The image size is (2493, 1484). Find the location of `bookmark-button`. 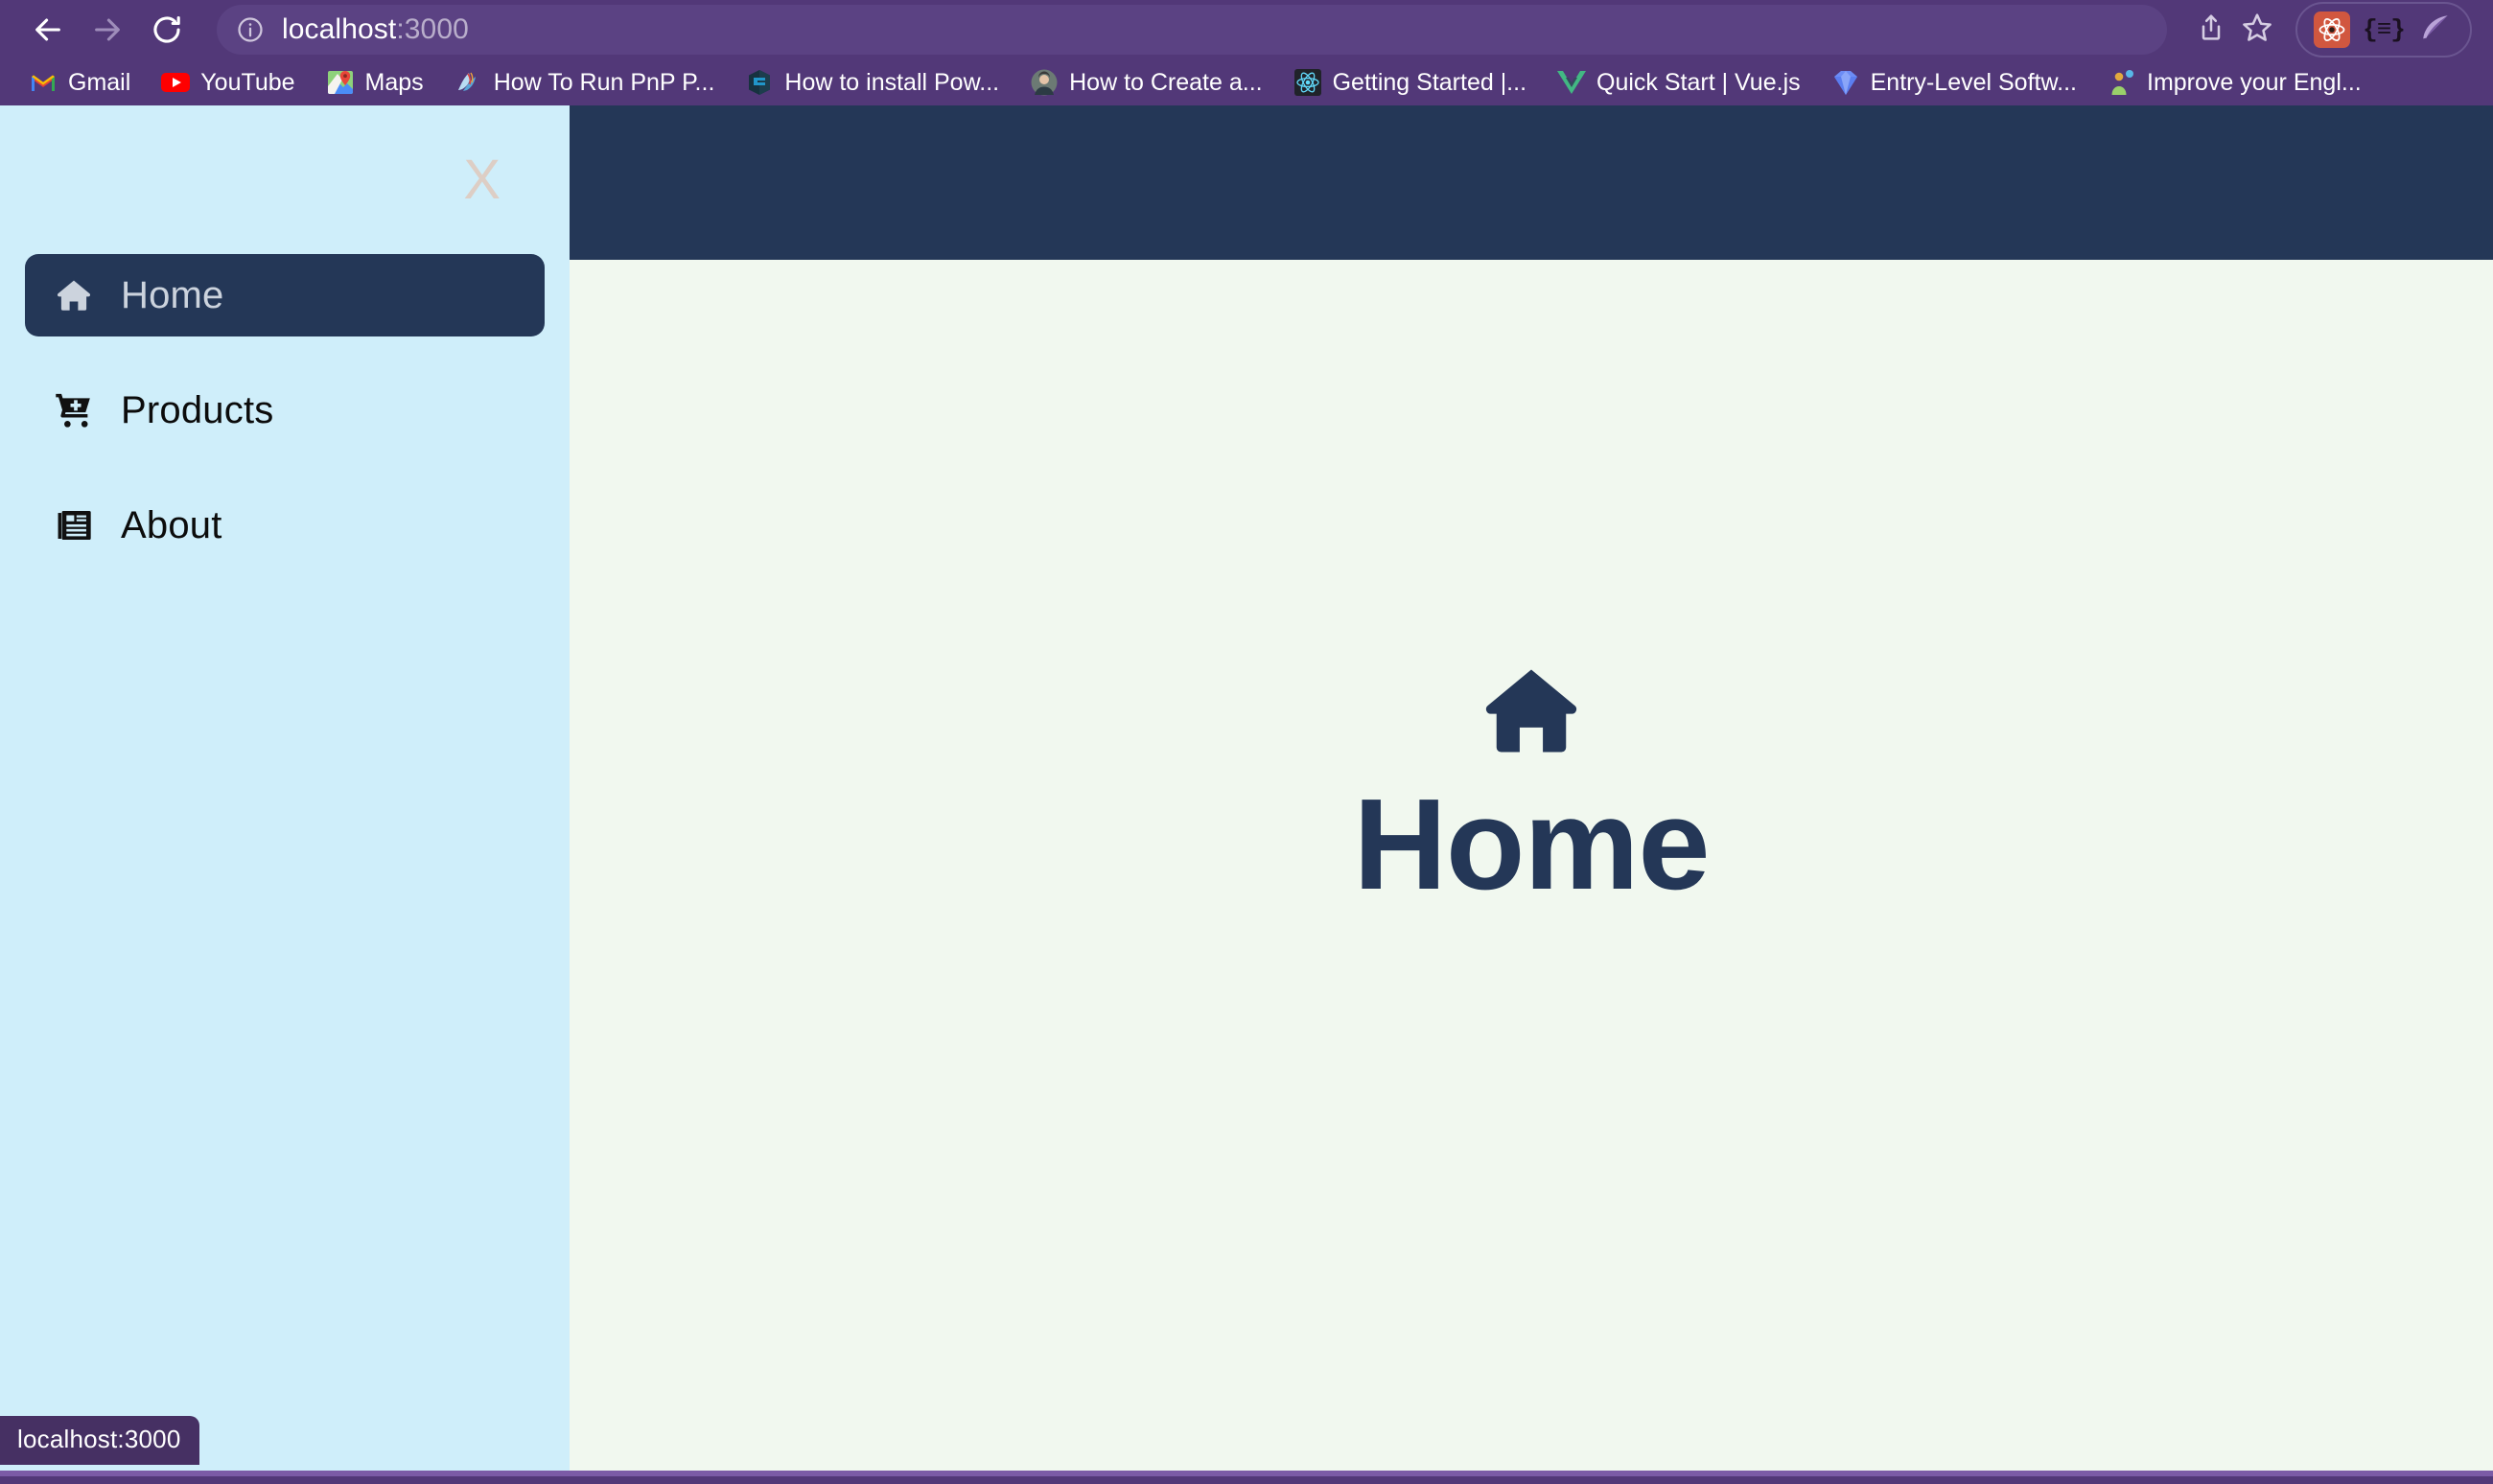

bookmark-button is located at coordinates (2257, 30).